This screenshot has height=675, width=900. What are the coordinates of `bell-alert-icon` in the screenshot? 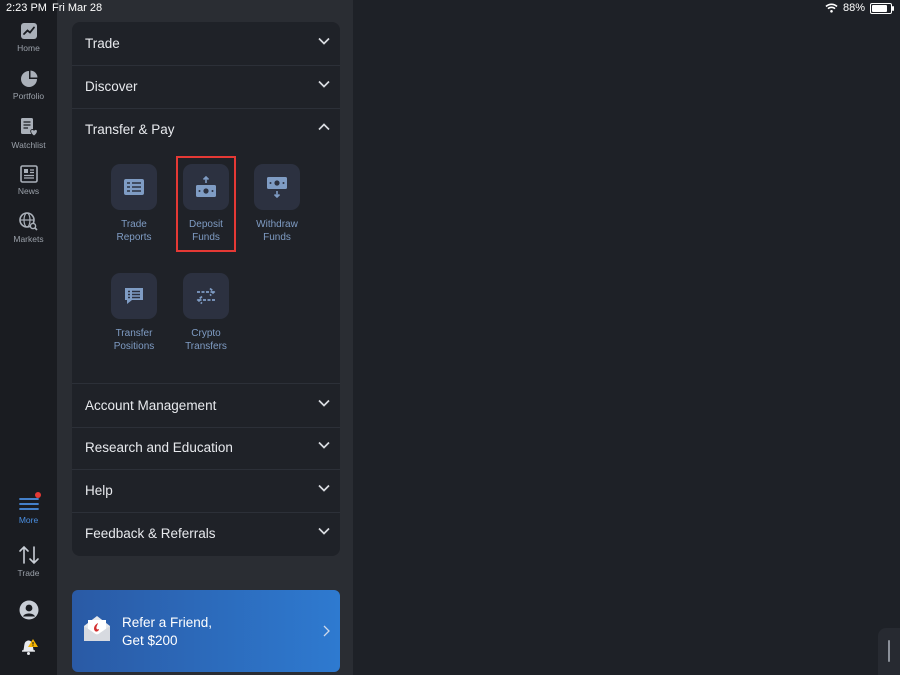 It's located at (29, 647).